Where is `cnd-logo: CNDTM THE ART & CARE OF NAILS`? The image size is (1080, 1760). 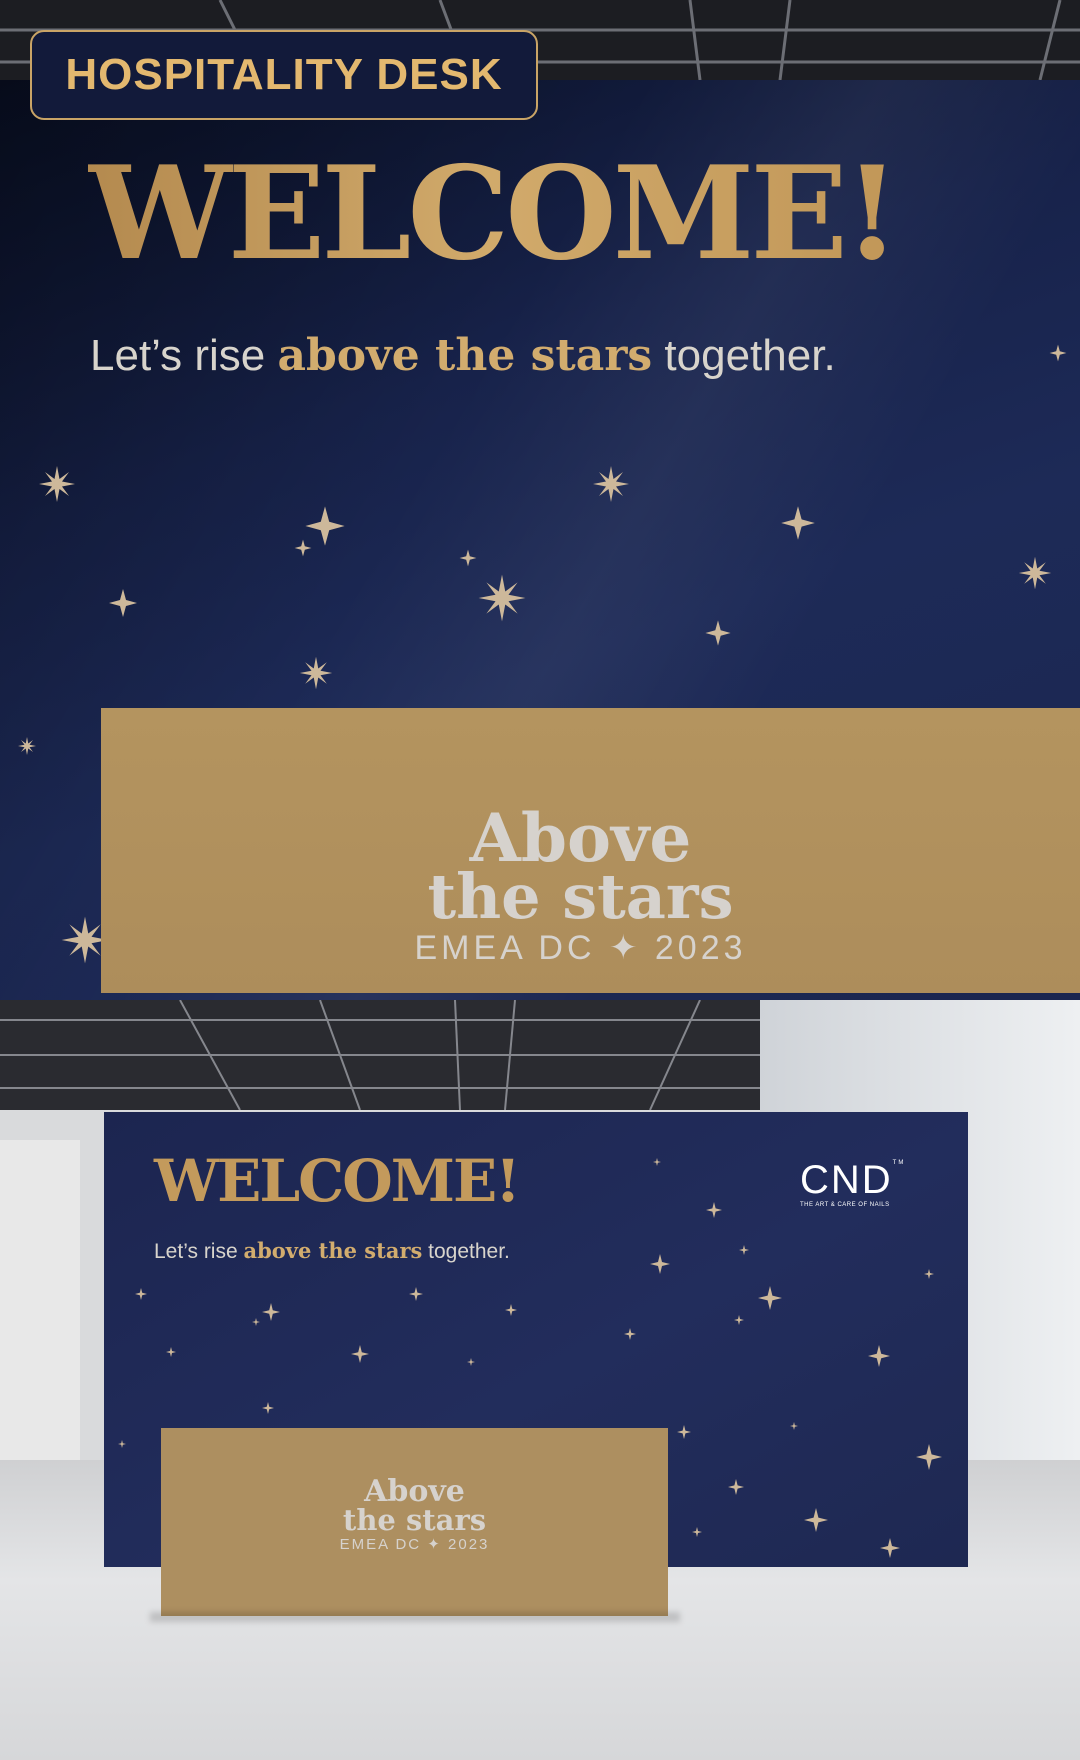 cnd-logo: CNDTM THE ART & CARE OF NAILS is located at coordinates (852, 1184).